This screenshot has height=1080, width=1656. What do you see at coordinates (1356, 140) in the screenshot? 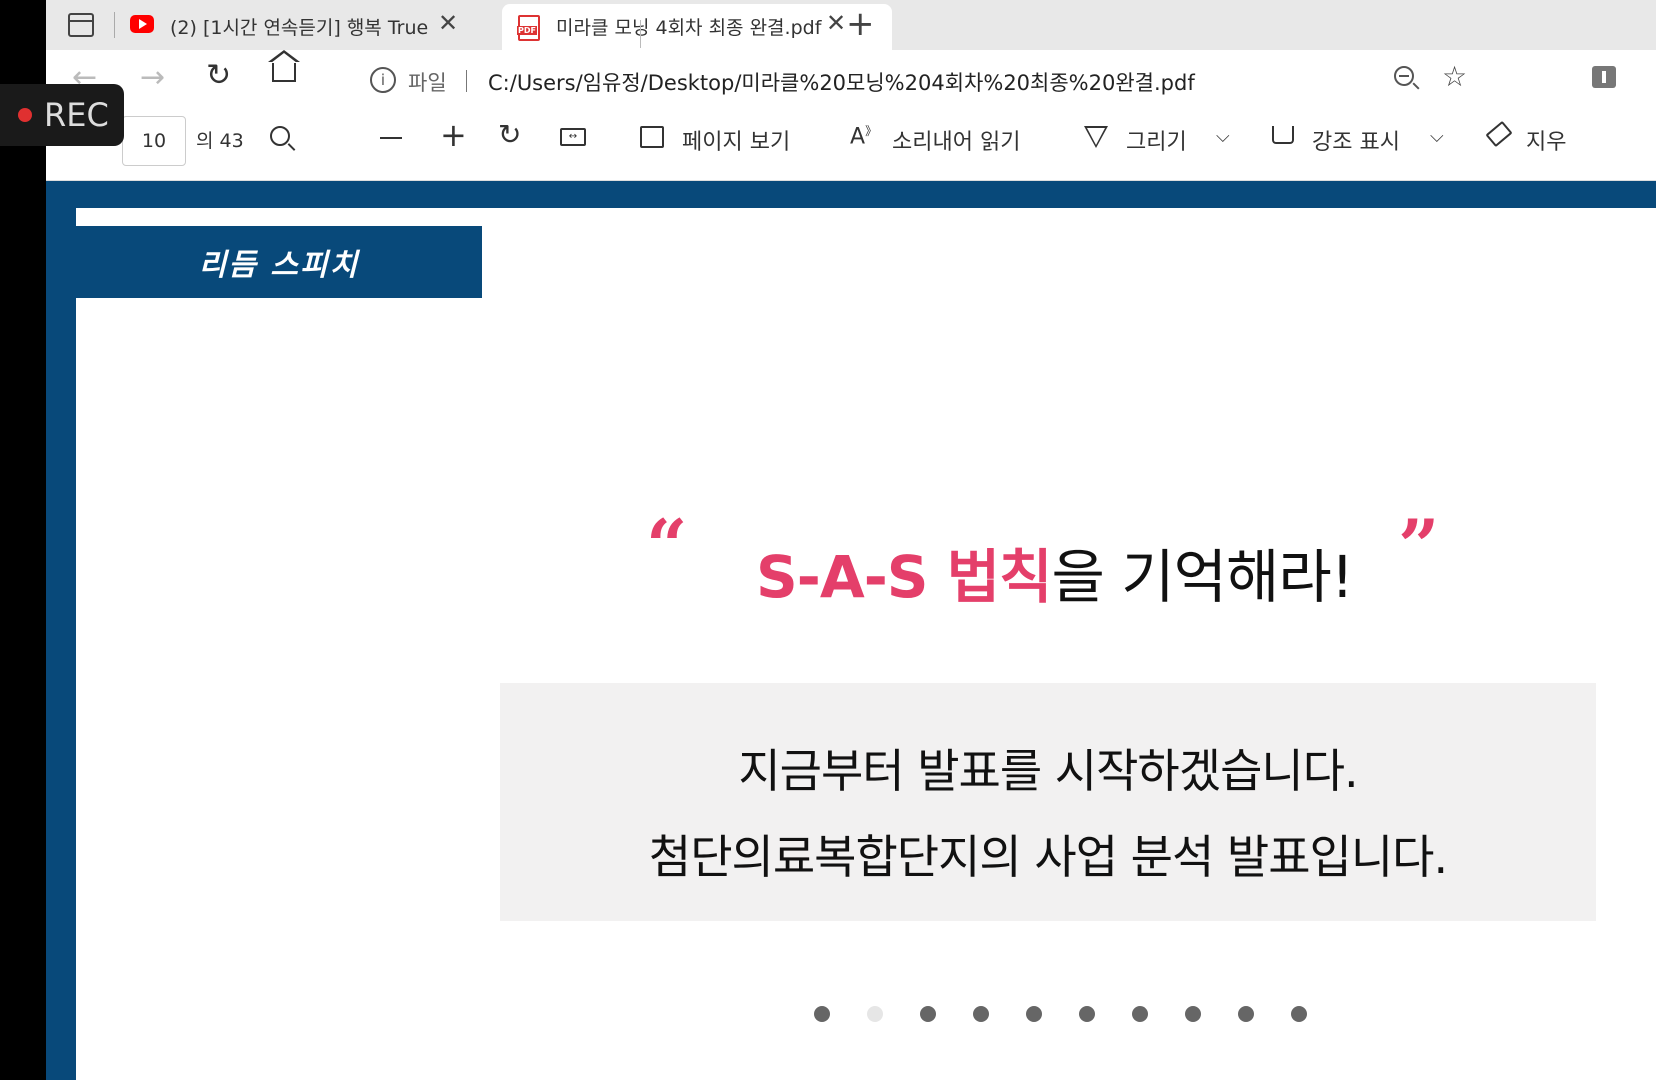
I see `highlight-label: 강조 표시` at bounding box center [1356, 140].